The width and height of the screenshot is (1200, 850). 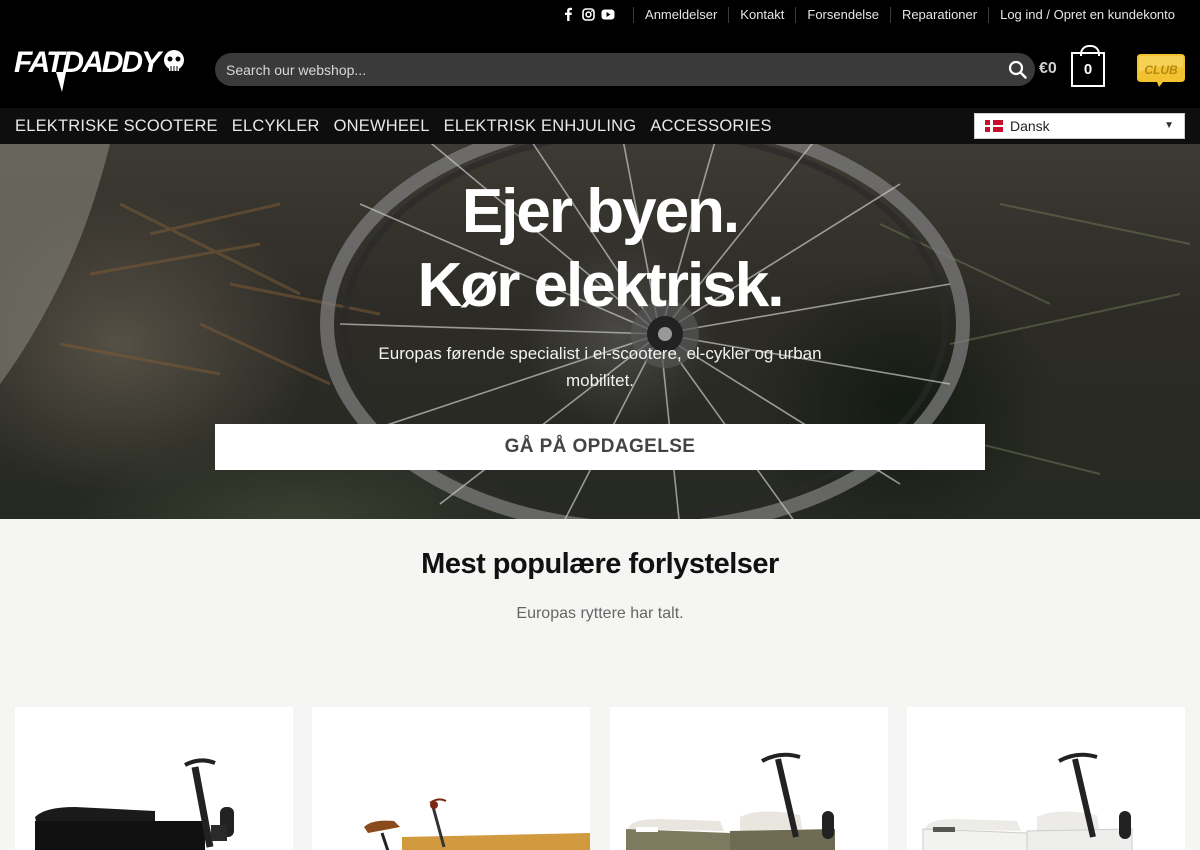 I want to click on site-header: FATDADDY €0 0 CLUB, so click(x=600, y=69).